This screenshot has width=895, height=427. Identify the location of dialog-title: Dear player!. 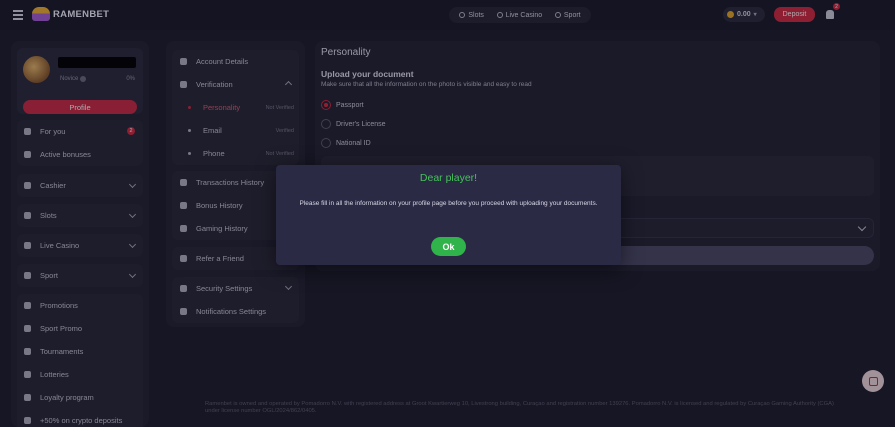
(448, 178).